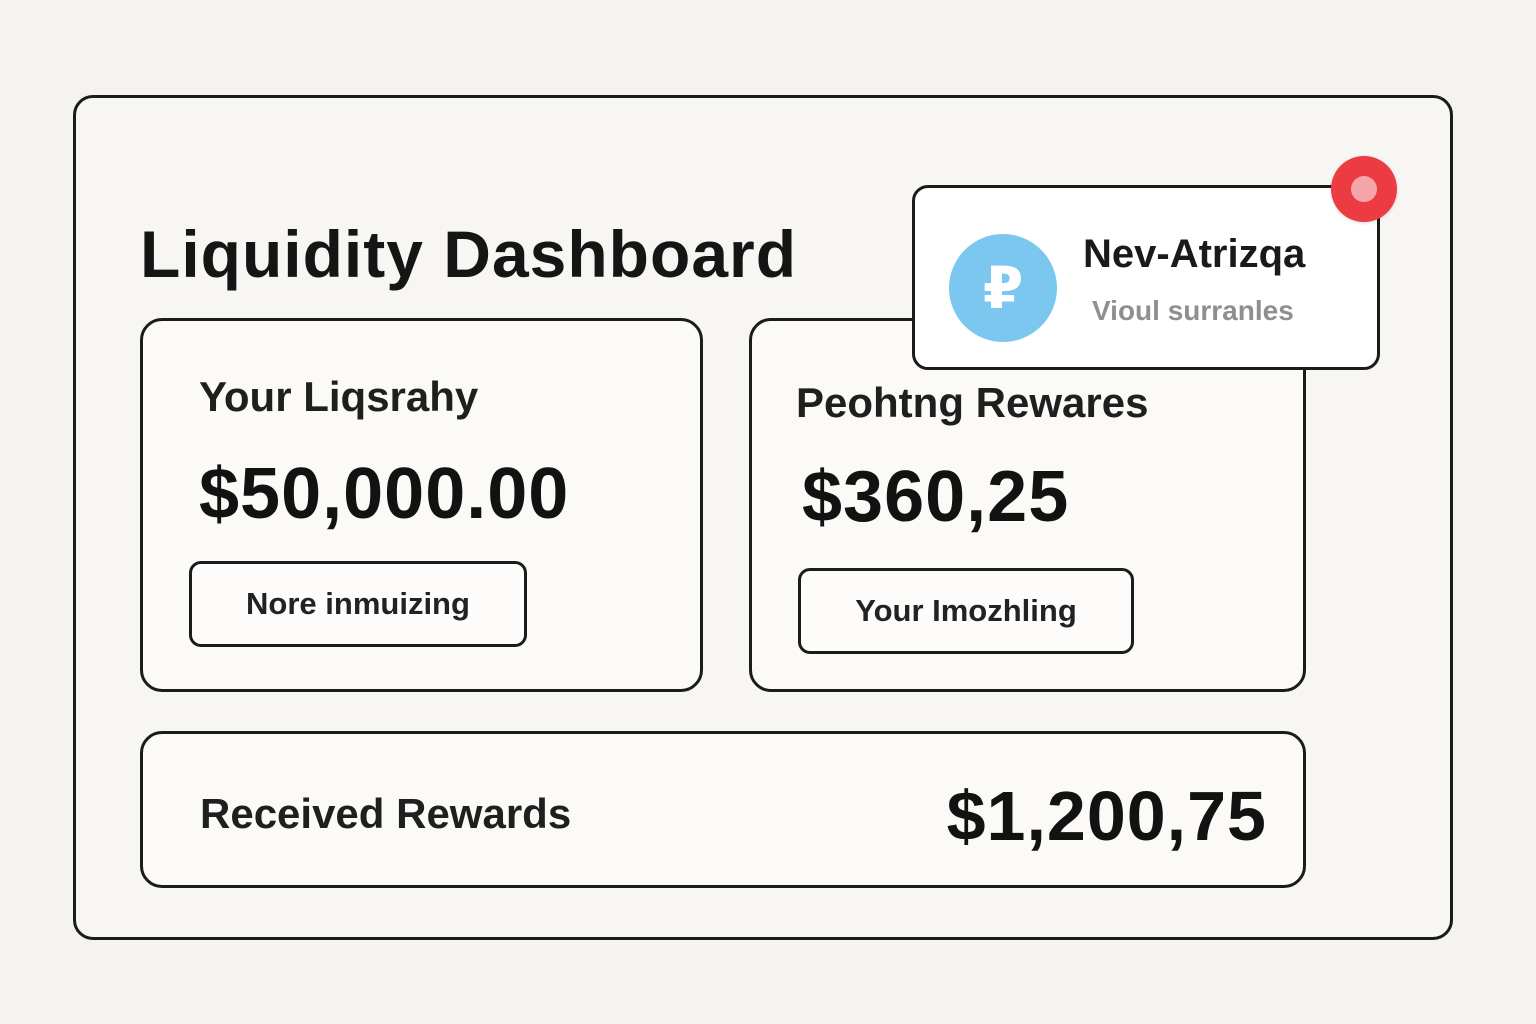 This screenshot has height=1024, width=1536. What do you see at coordinates (1146, 277) in the screenshot?
I see `notification-popup: ₽ Nev-Atrizqa Vioul surranles` at bounding box center [1146, 277].